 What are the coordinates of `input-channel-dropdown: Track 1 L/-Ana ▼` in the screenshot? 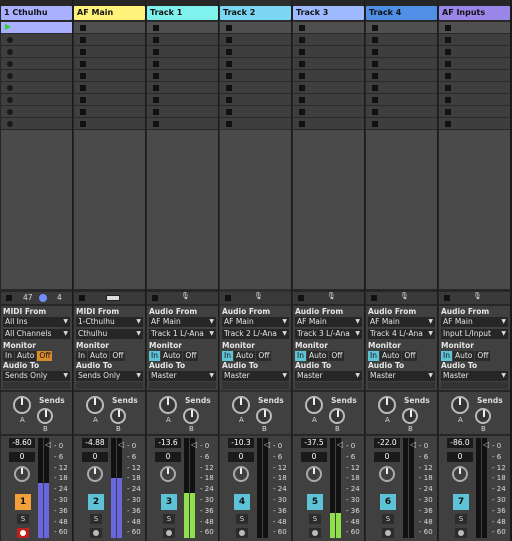 It's located at (182, 334).